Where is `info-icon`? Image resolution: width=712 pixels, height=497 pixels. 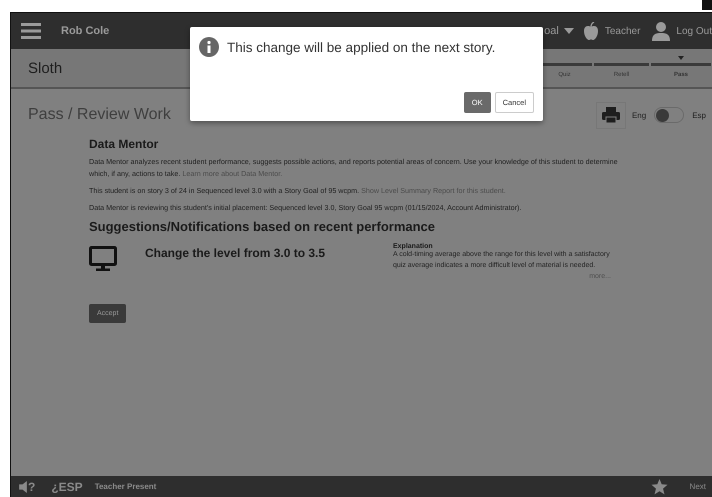 info-icon is located at coordinates (209, 47).